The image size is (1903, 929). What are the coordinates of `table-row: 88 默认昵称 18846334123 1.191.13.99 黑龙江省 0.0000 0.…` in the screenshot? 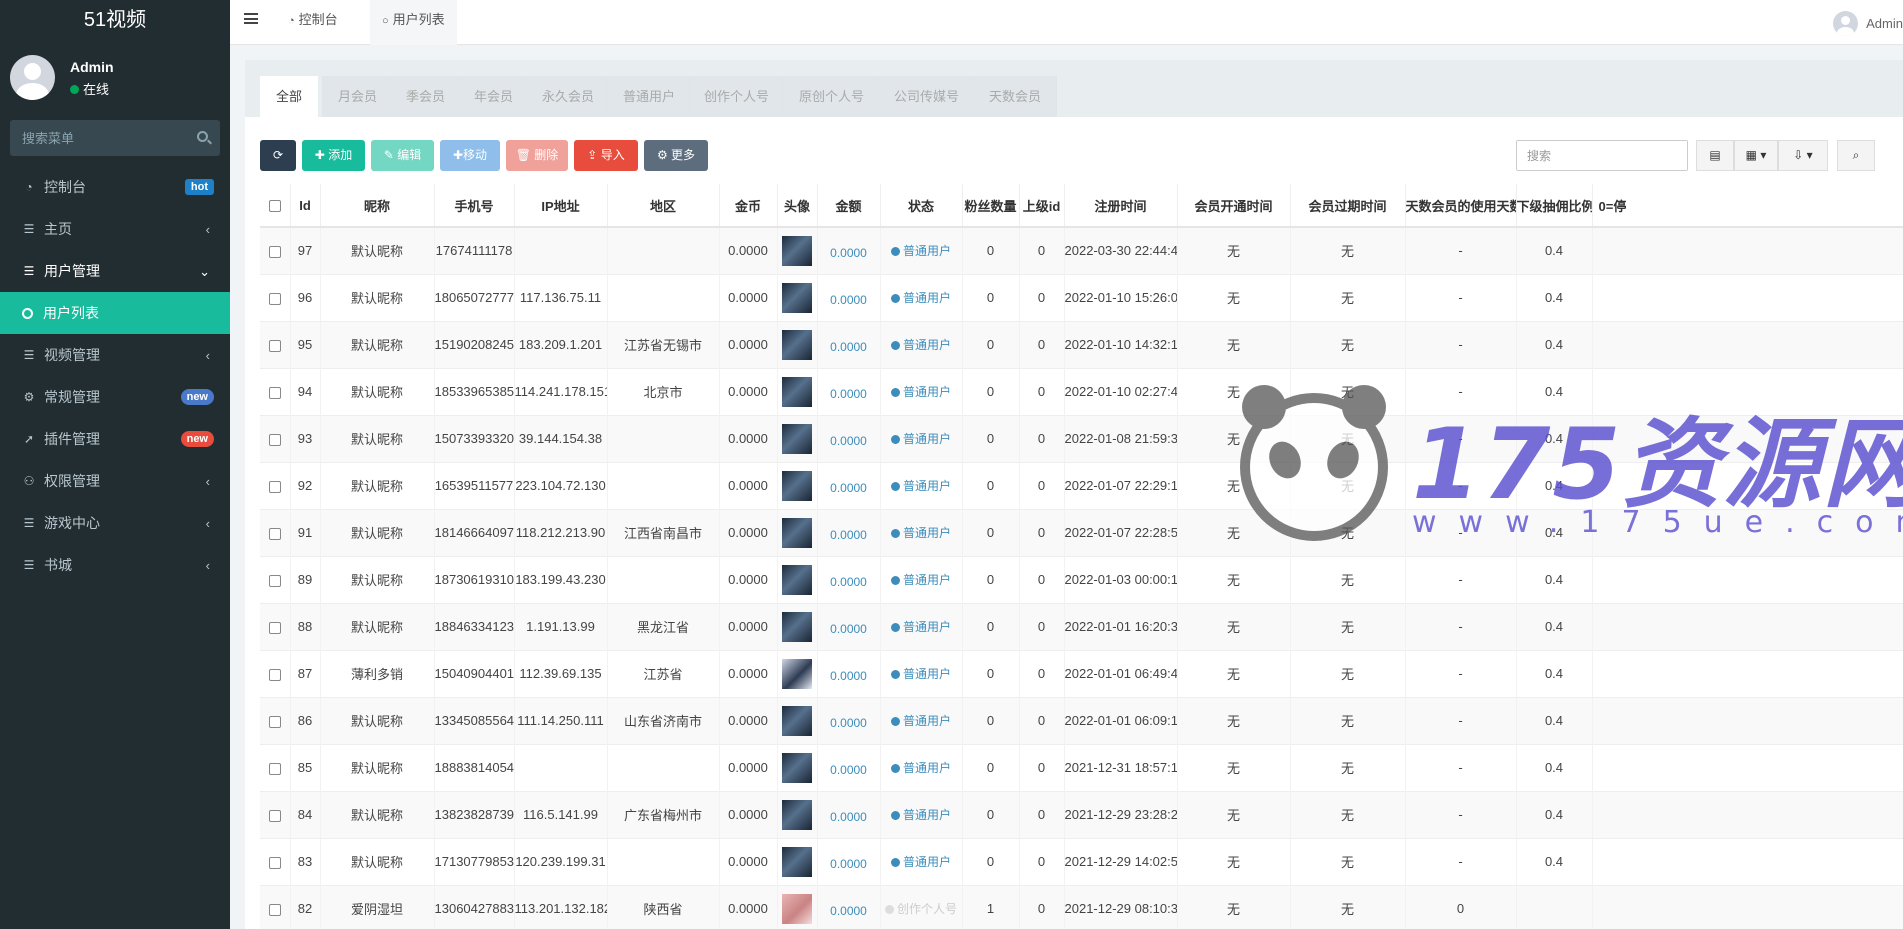 It's located at (1081, 626).